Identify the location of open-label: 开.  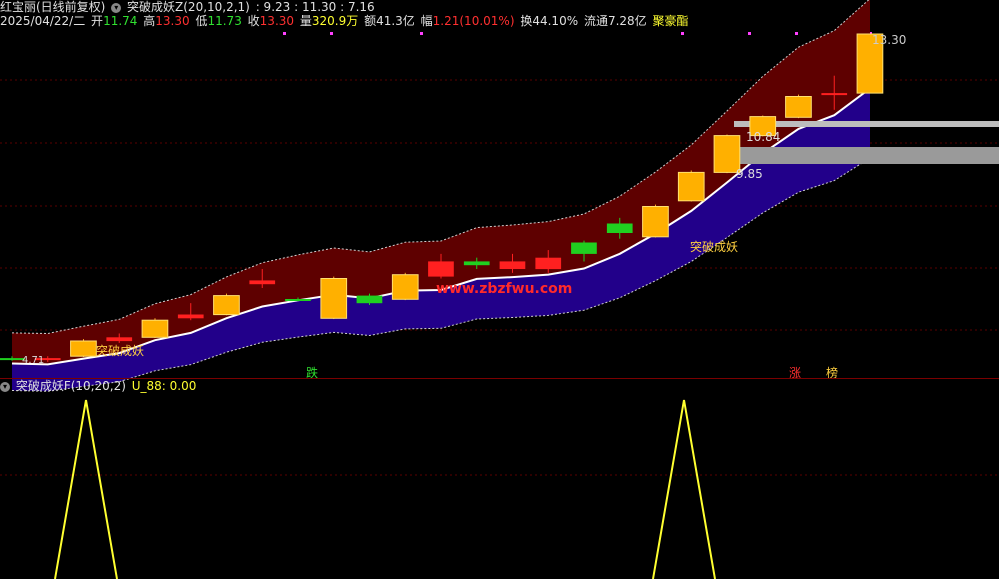
(97, 21).